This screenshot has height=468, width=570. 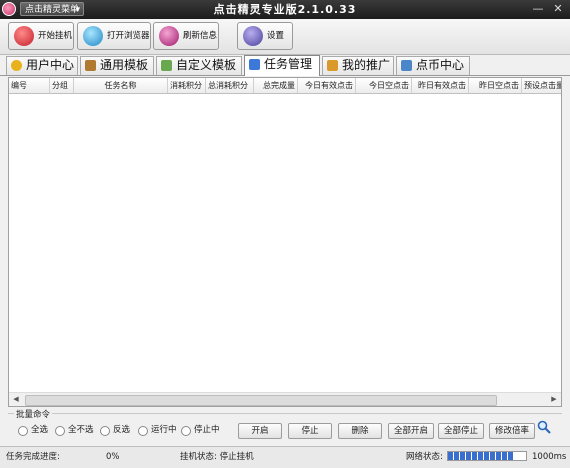 I want to click on network-status-fill, so click(x=481, y=456).